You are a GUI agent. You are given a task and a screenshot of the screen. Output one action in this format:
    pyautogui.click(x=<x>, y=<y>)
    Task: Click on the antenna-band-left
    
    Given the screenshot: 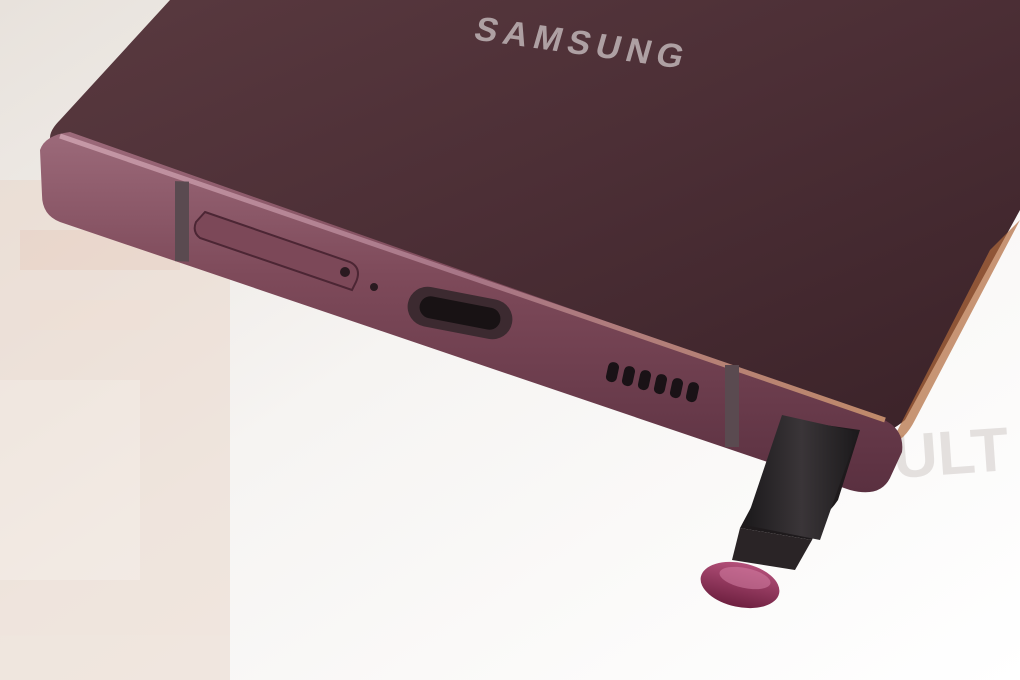 What is the action you would take?
    pyautogui.click(x=182, y=221)
    